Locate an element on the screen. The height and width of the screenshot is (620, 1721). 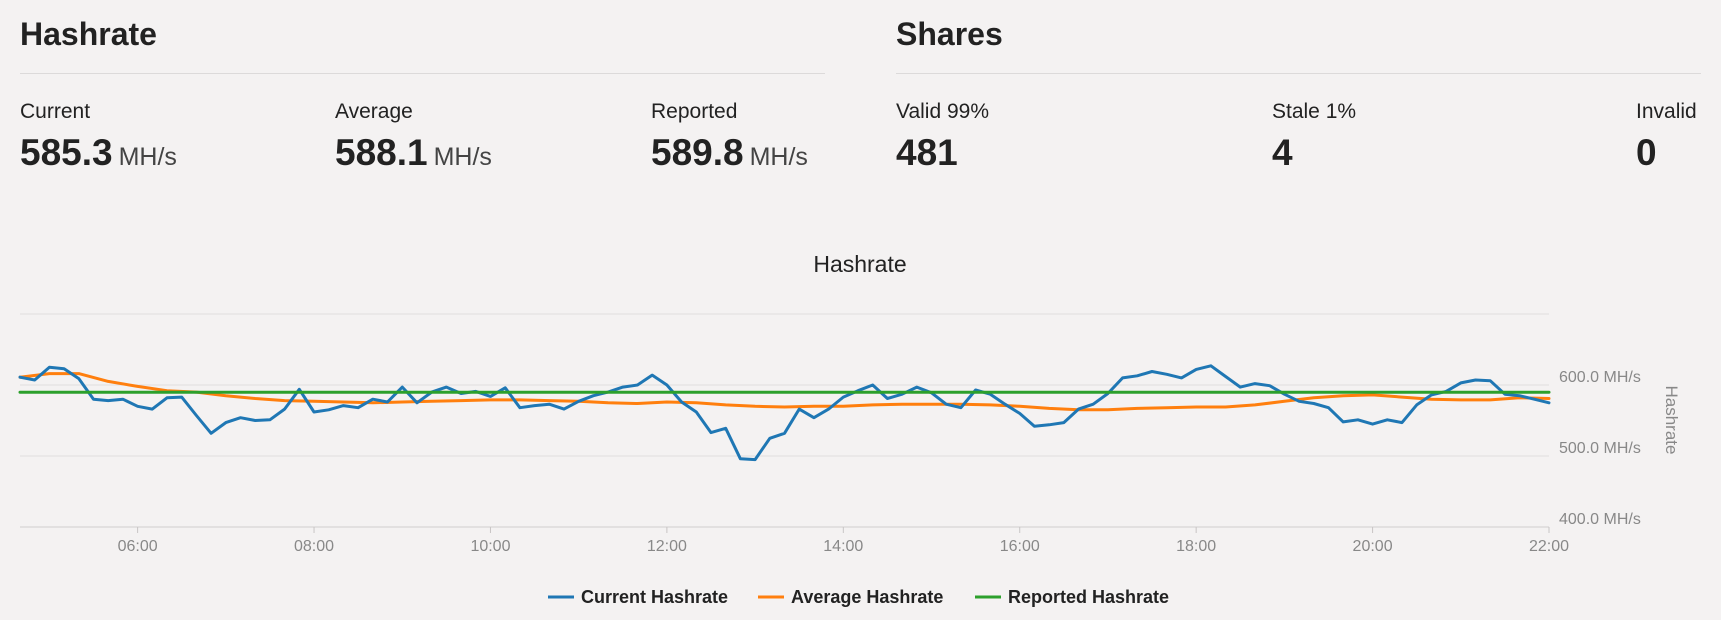
stat-stale: Stale 1% 4 is located at coordinates (1314, 137).